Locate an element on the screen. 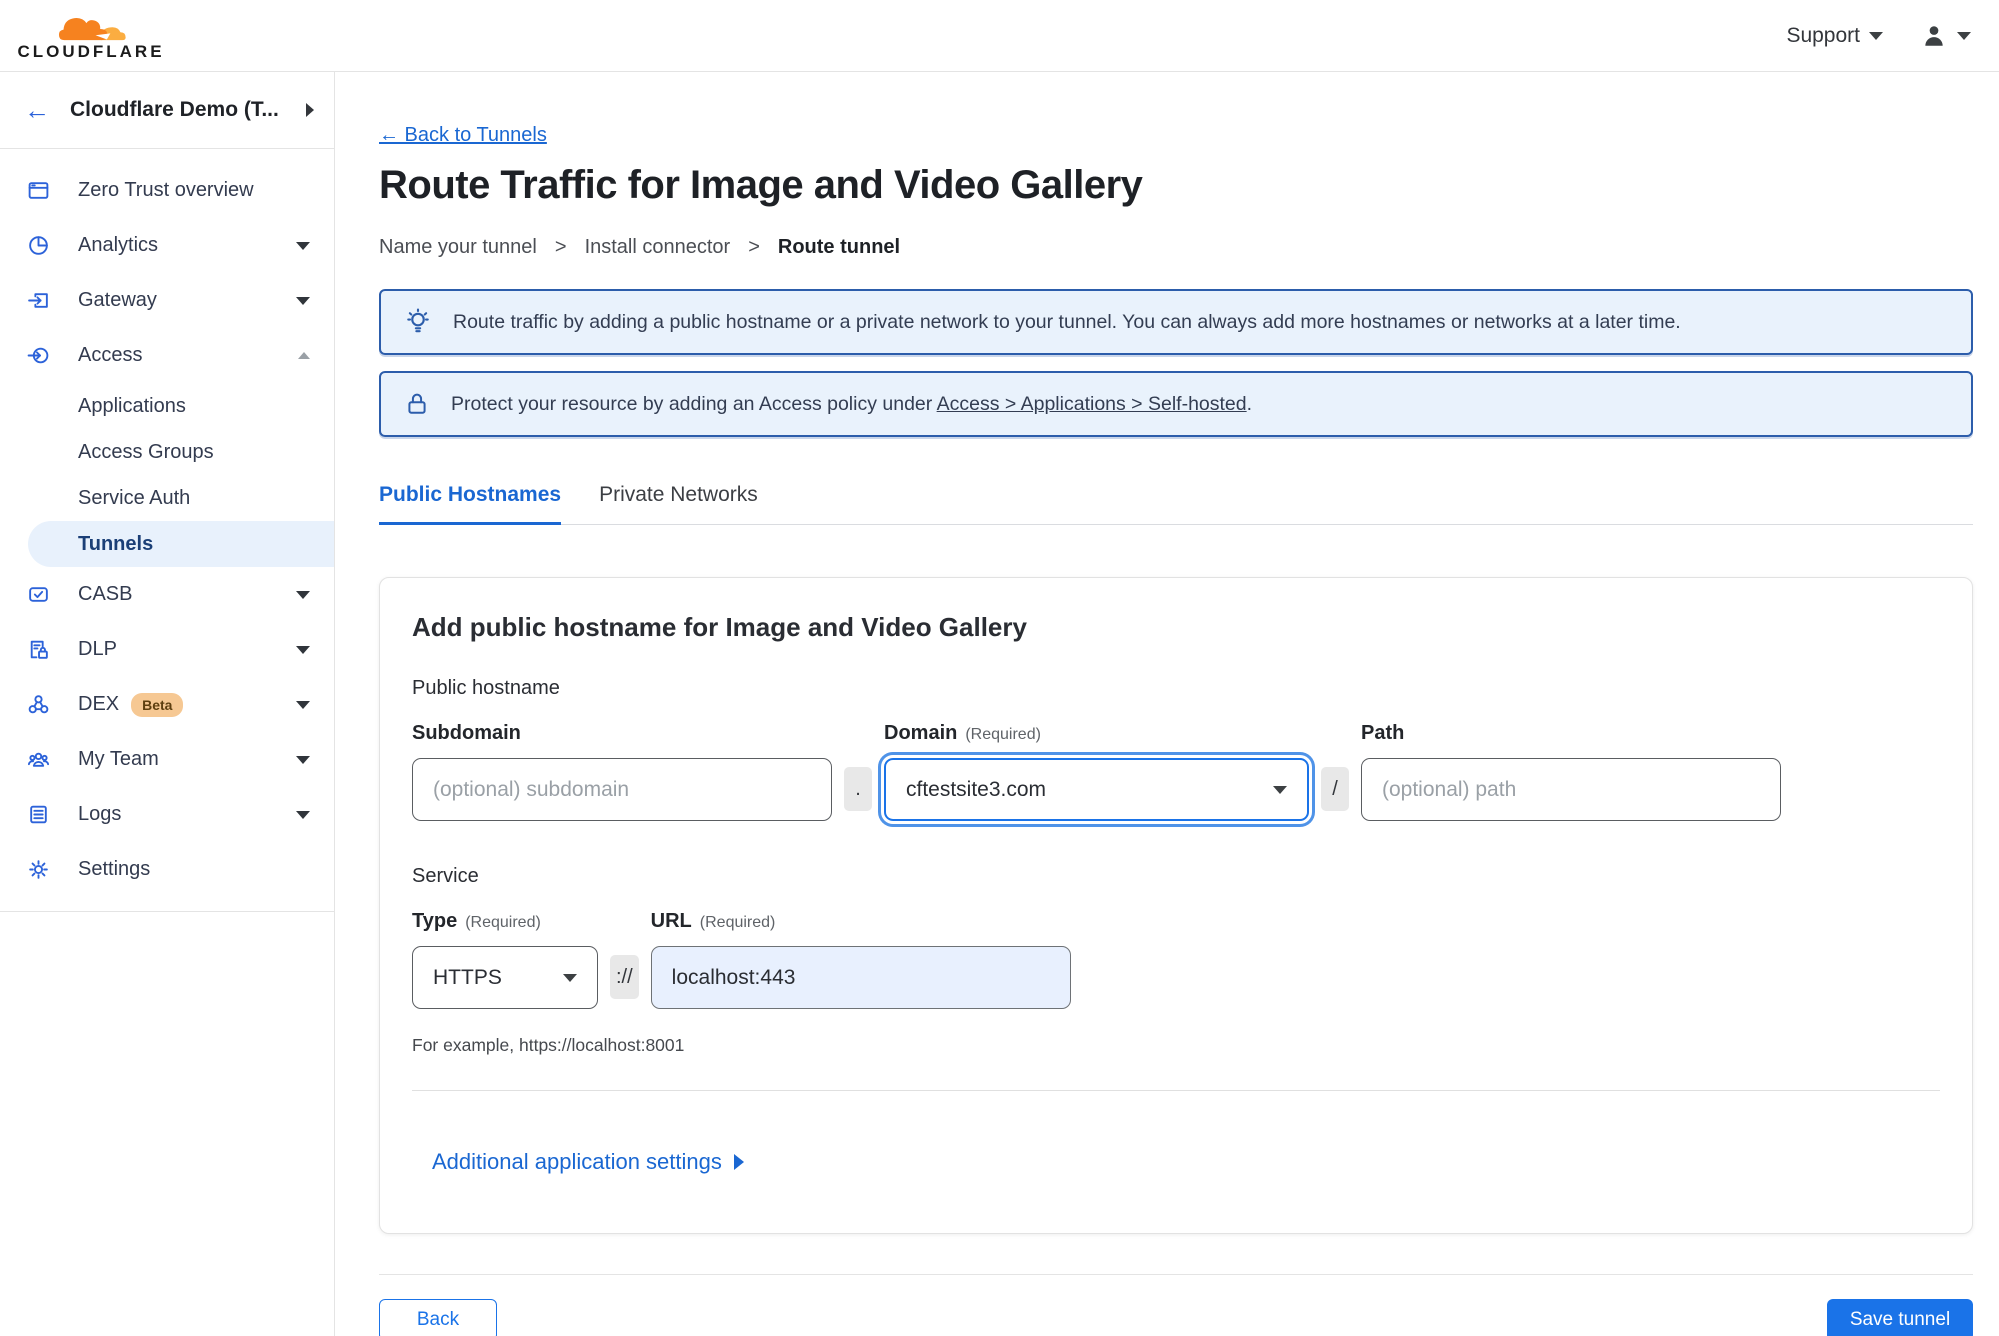  logs-icon is located at coordinates (38, 815).